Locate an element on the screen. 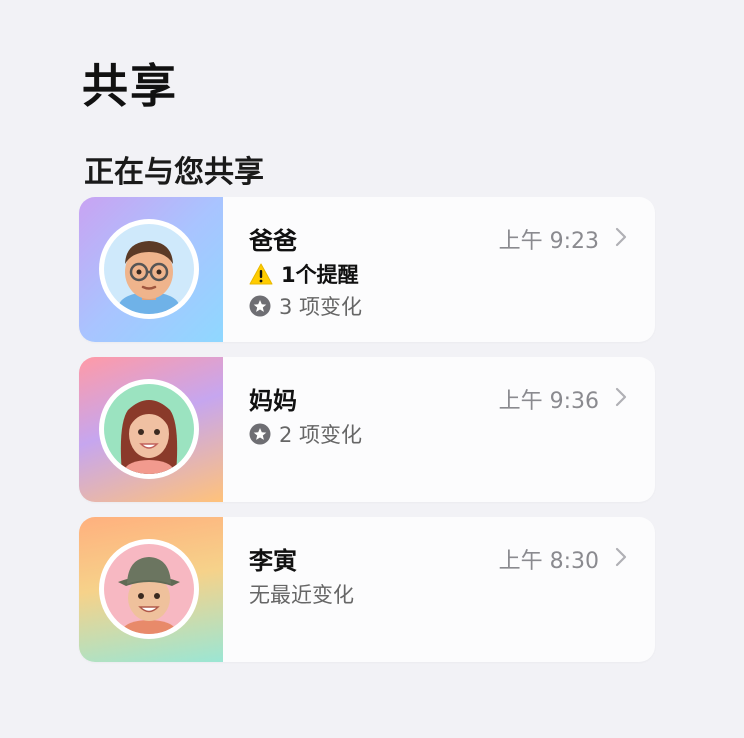 The width and height of the screenshot is (744, 738). memoji-bucket-hat-icon is located at coordinates (149, 589).